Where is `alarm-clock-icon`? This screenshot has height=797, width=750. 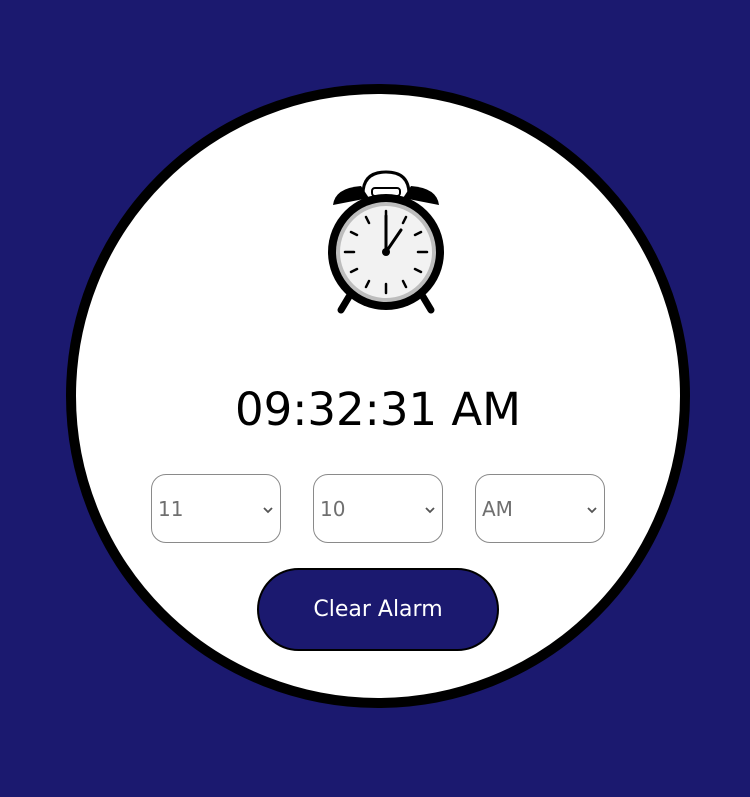
alarm-clock-icon is located at coordinates (386, 242).